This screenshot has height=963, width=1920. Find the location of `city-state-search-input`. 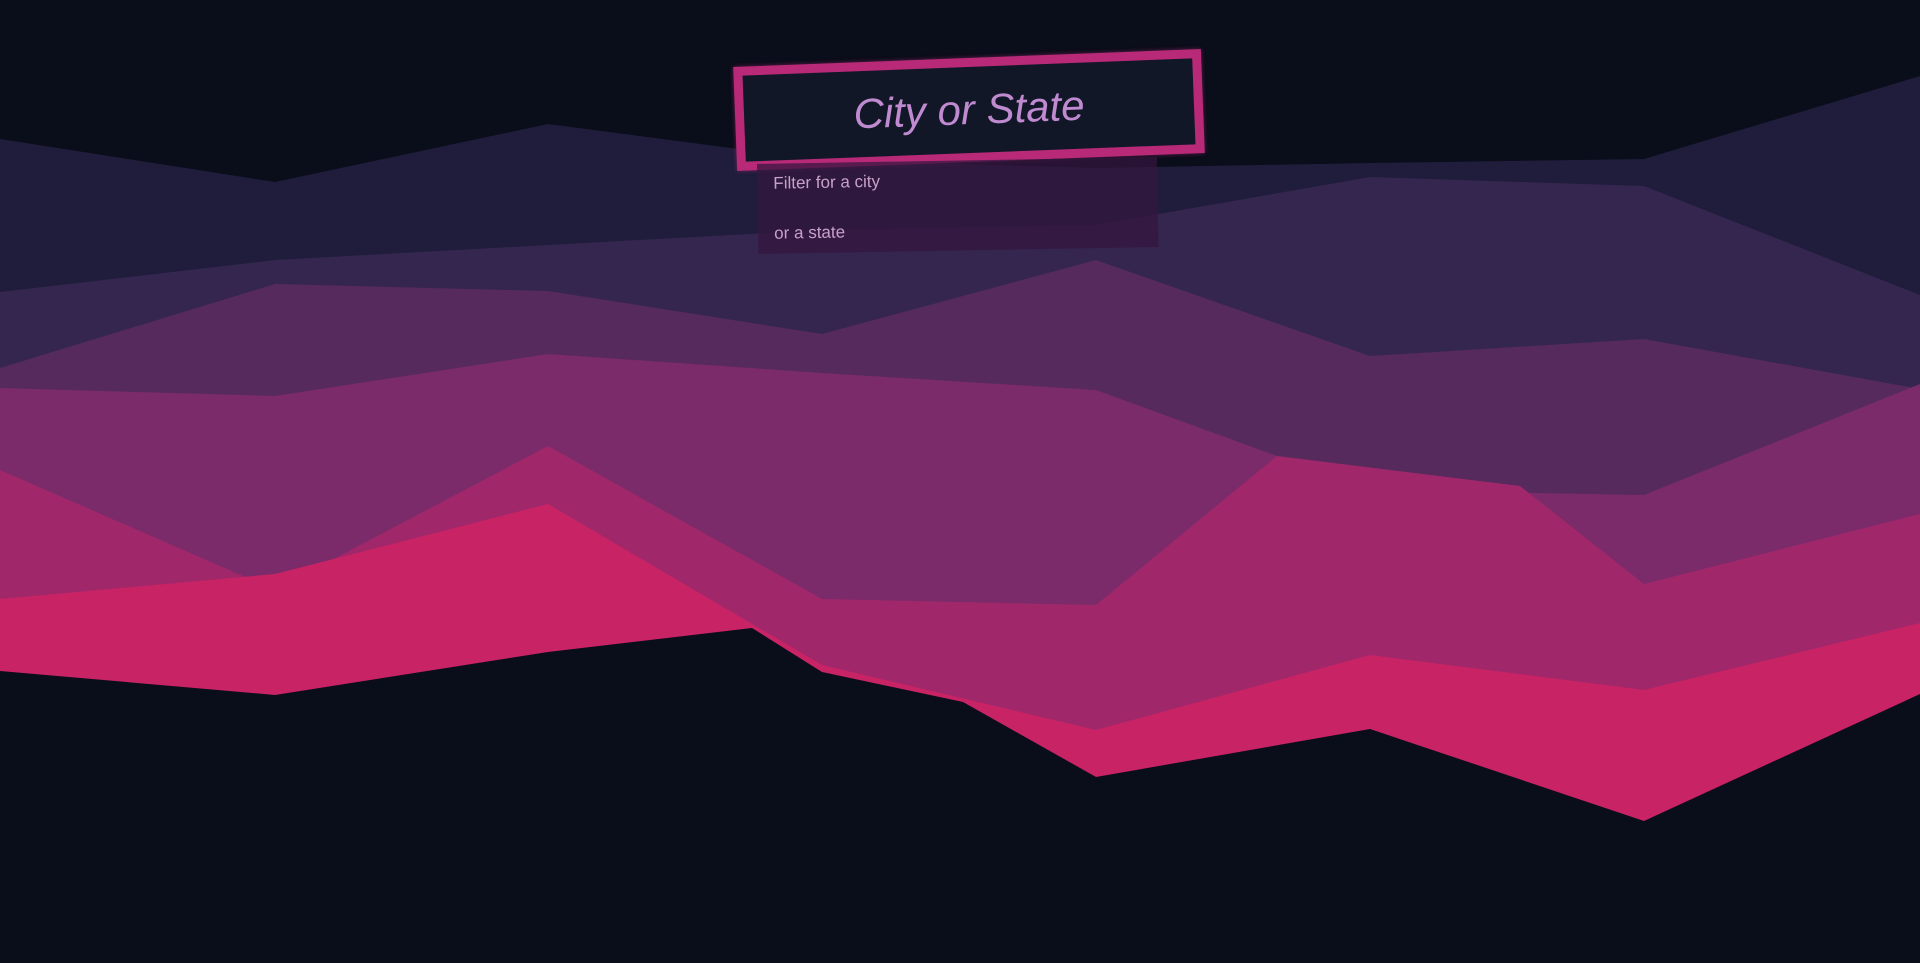

city-state-search-input is located at coordinates (969, 110).